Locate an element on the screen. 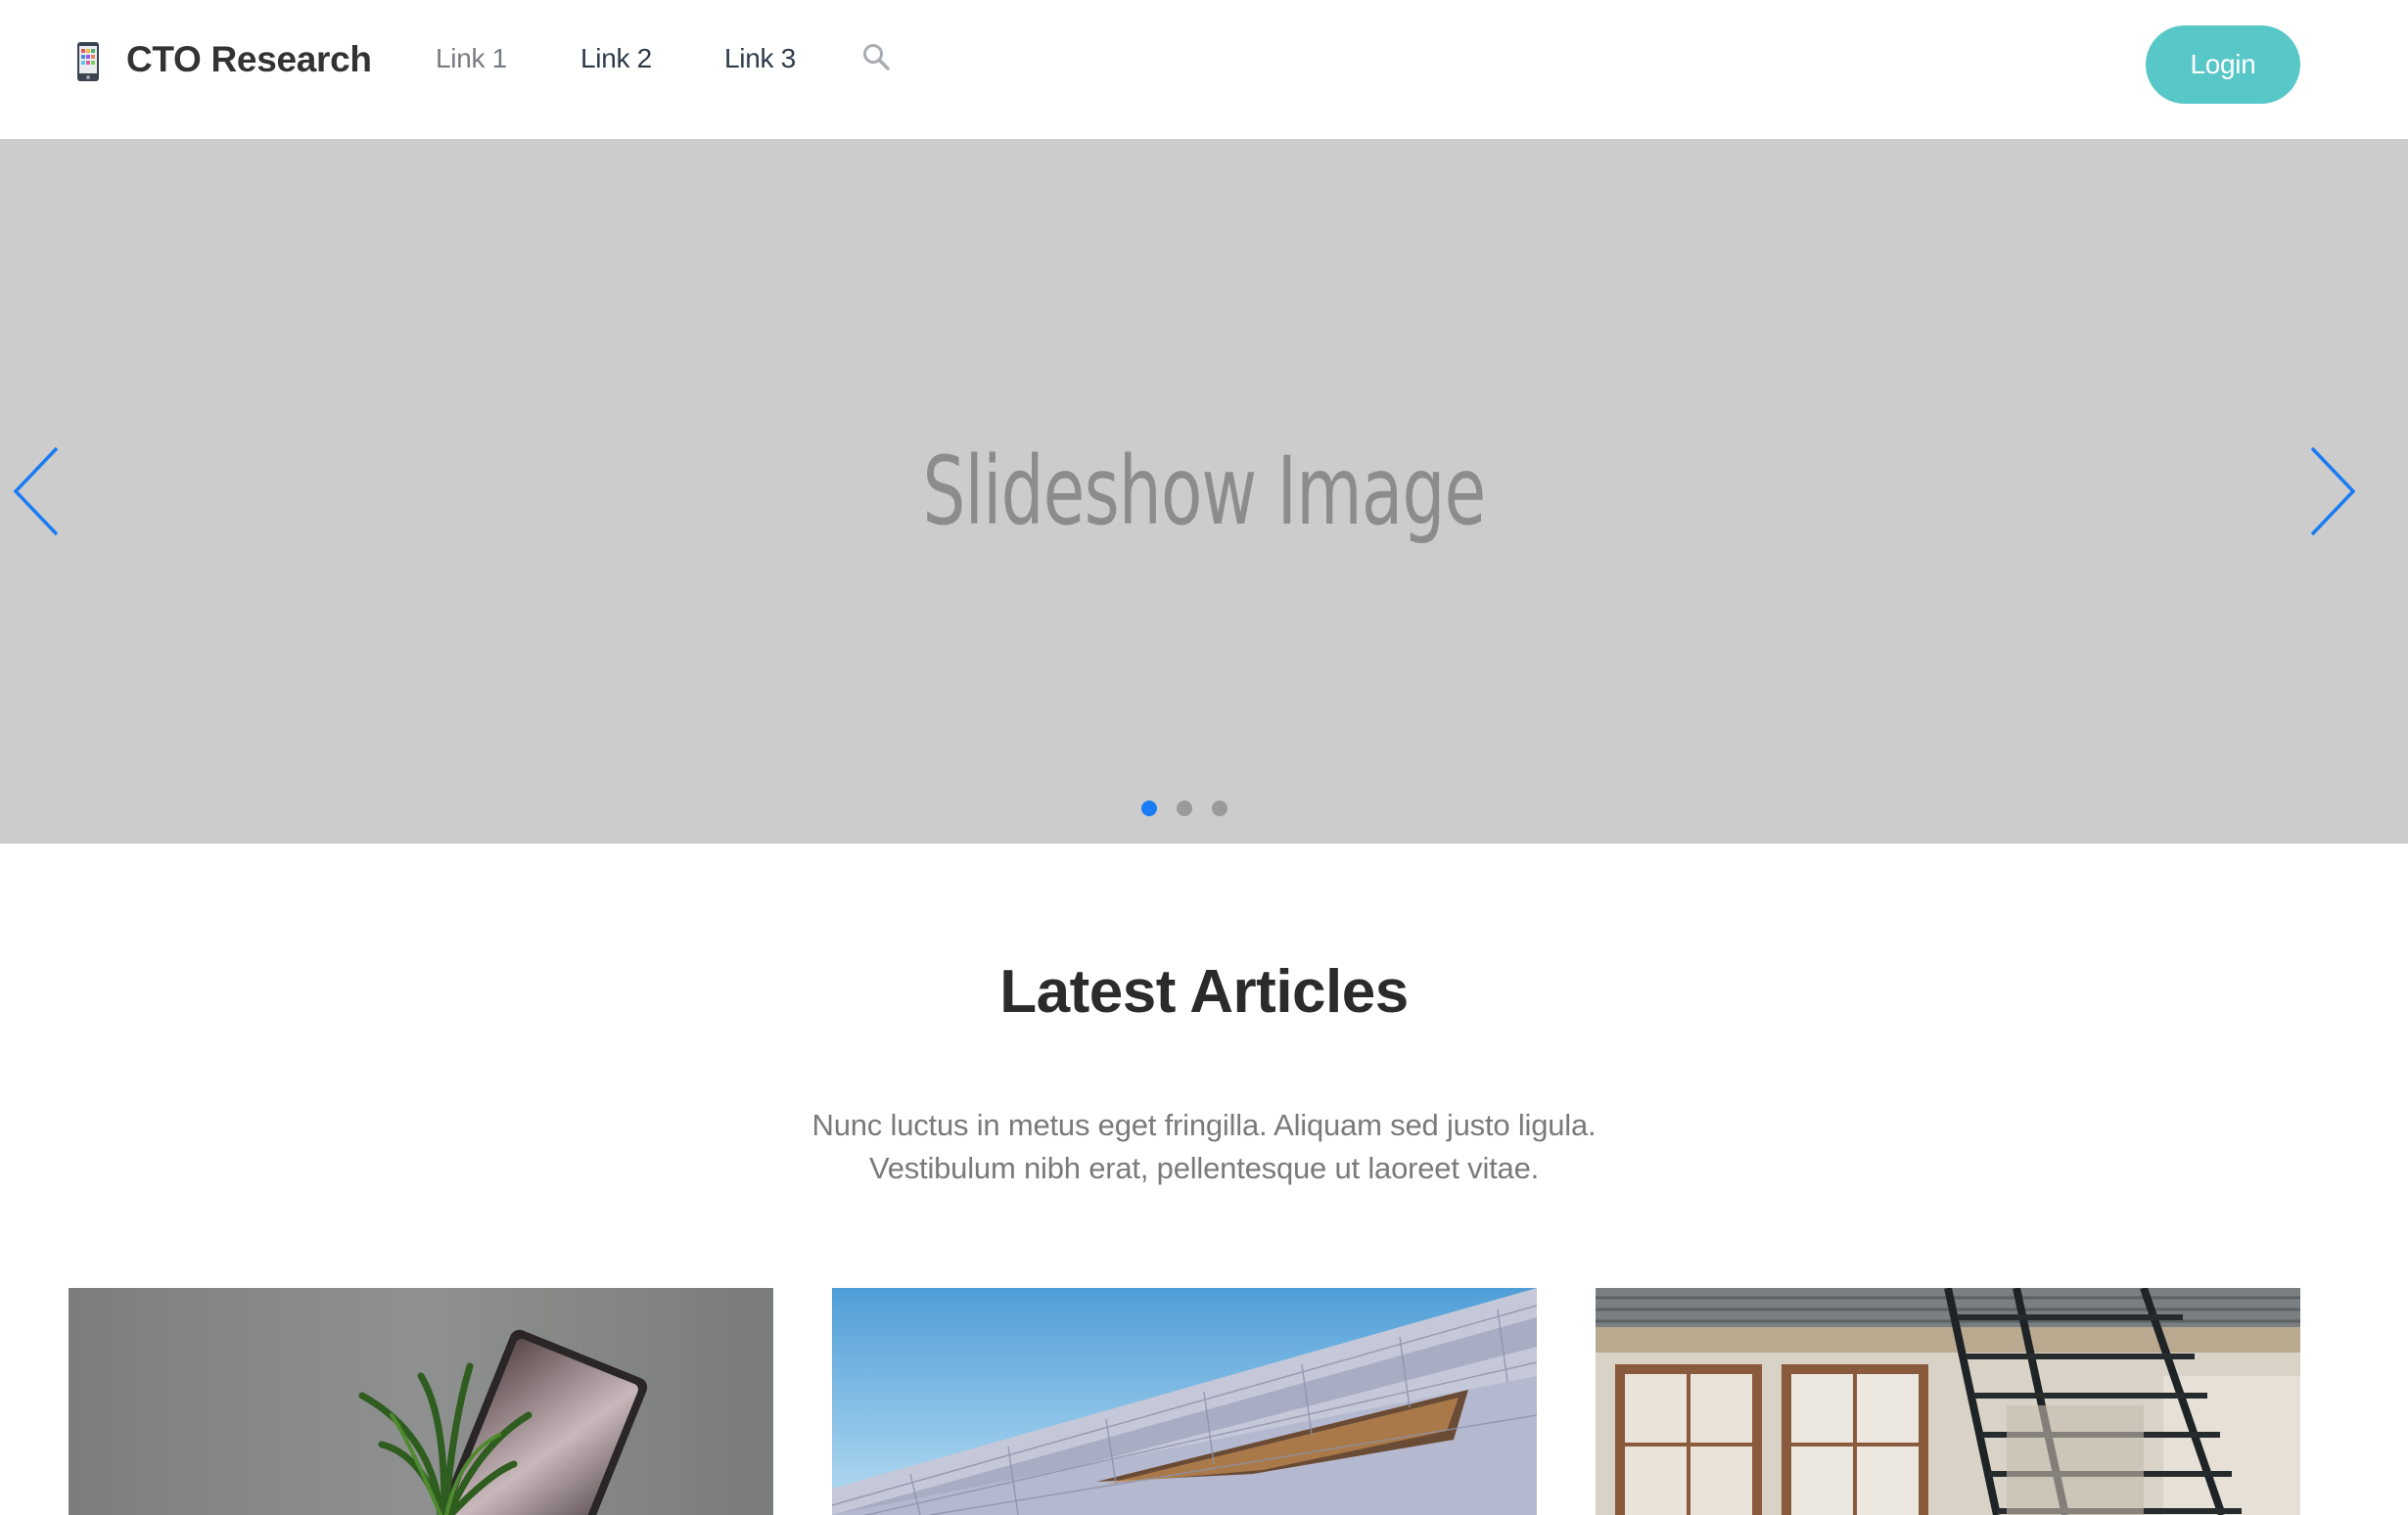  chevron-left-icon is located at coordinates (37, 491).